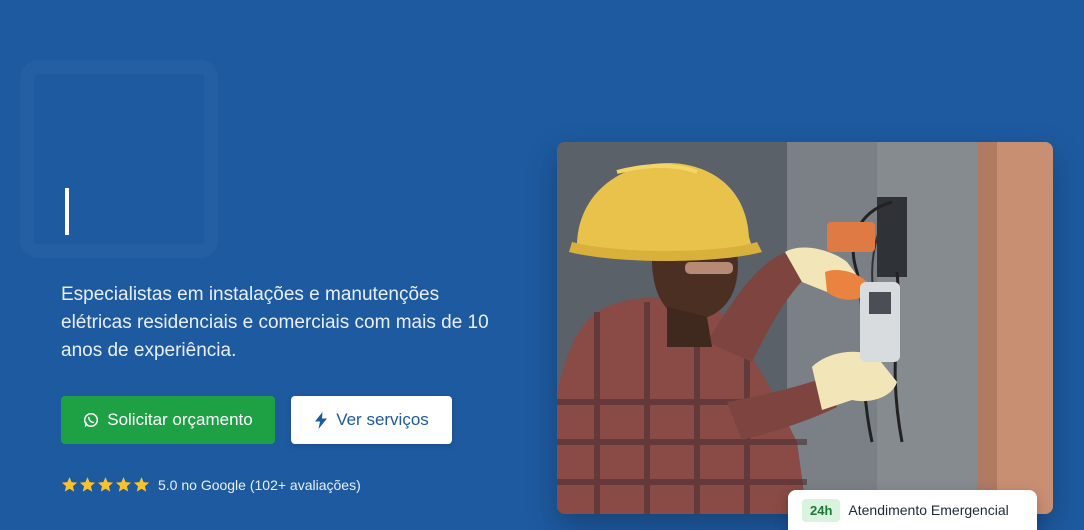 This screenshot has height=530, width=1084. What do you see at coordinates (91, 420) in the screenshot?
I see `whatsapp-icon` at bounding box center [91, 420].